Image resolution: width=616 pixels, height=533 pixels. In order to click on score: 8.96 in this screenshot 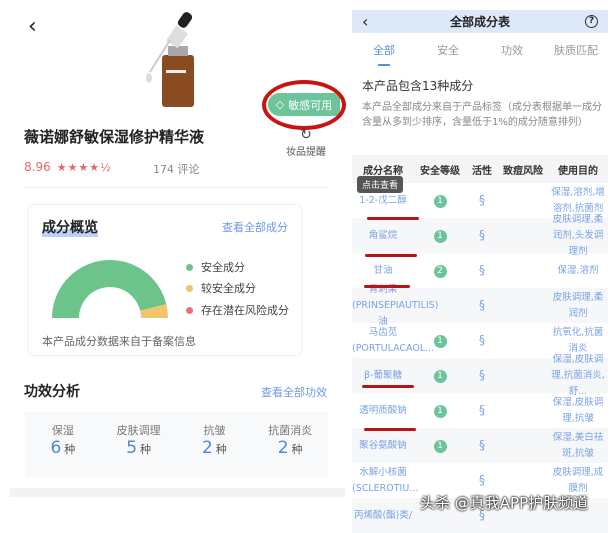, I will do `click(37, 167)`.